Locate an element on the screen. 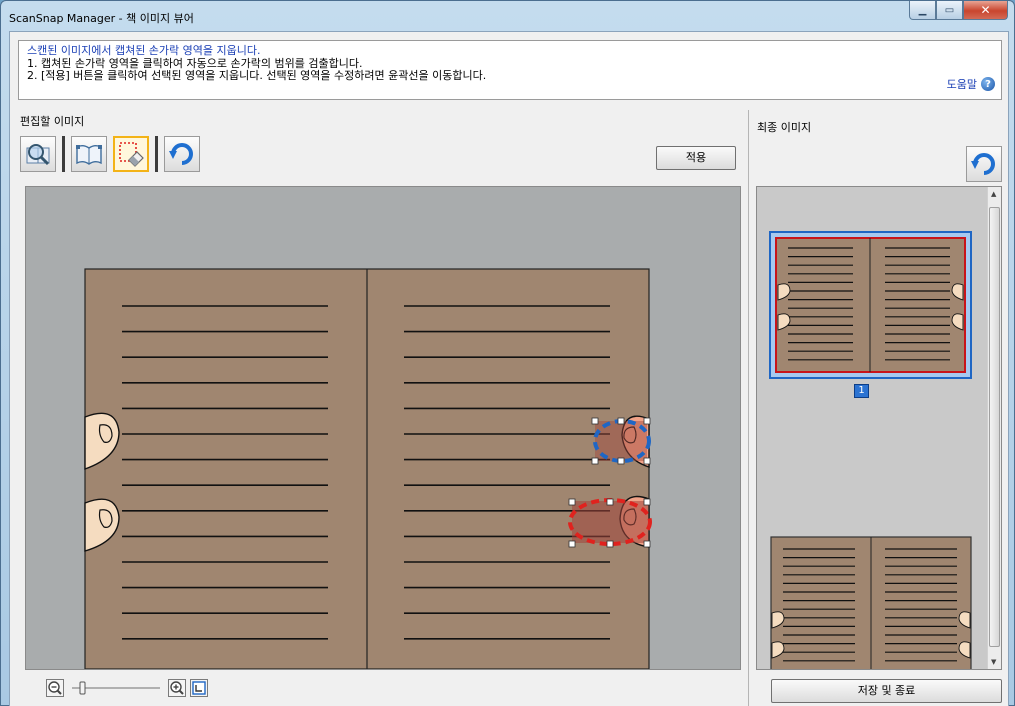  minimize-icon: ▁ is located at coordinates (922, 10).